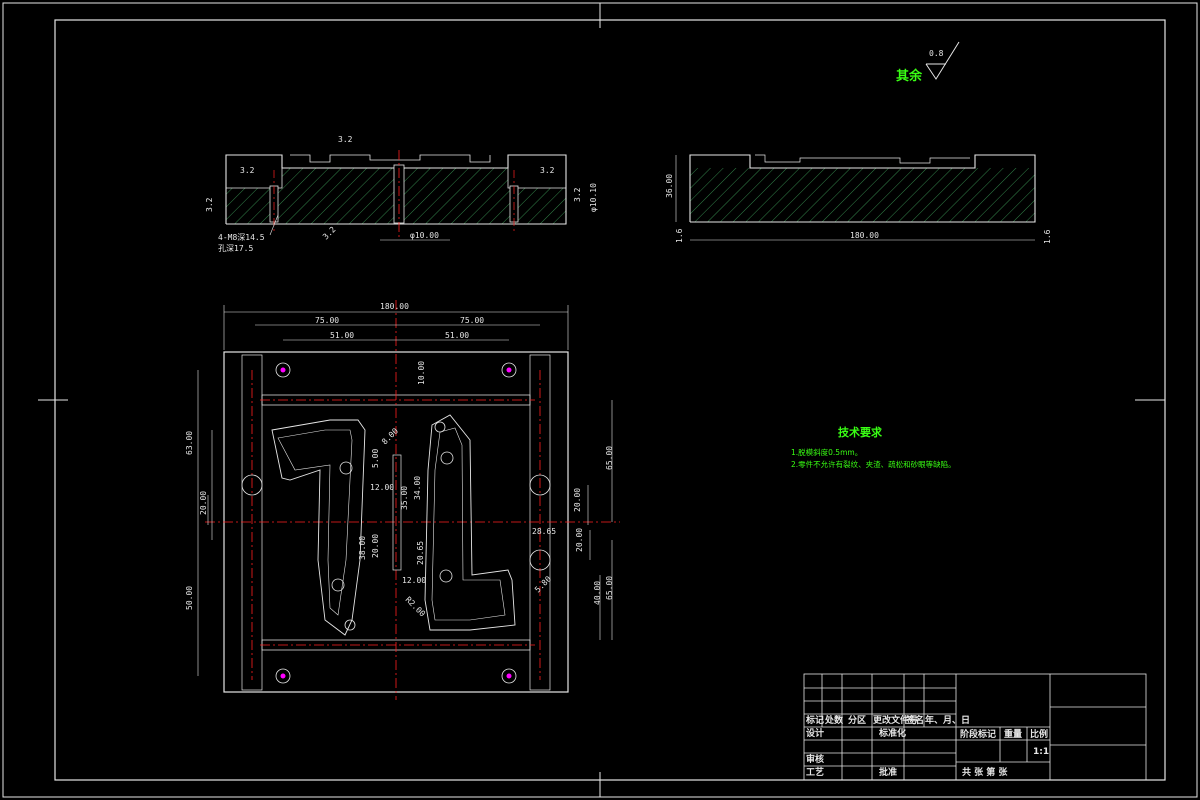  What do you see at coordinates (947, 720) in the screenshot?
I see `tb-h6: 年、月、日` at bounding box center [947, 720].